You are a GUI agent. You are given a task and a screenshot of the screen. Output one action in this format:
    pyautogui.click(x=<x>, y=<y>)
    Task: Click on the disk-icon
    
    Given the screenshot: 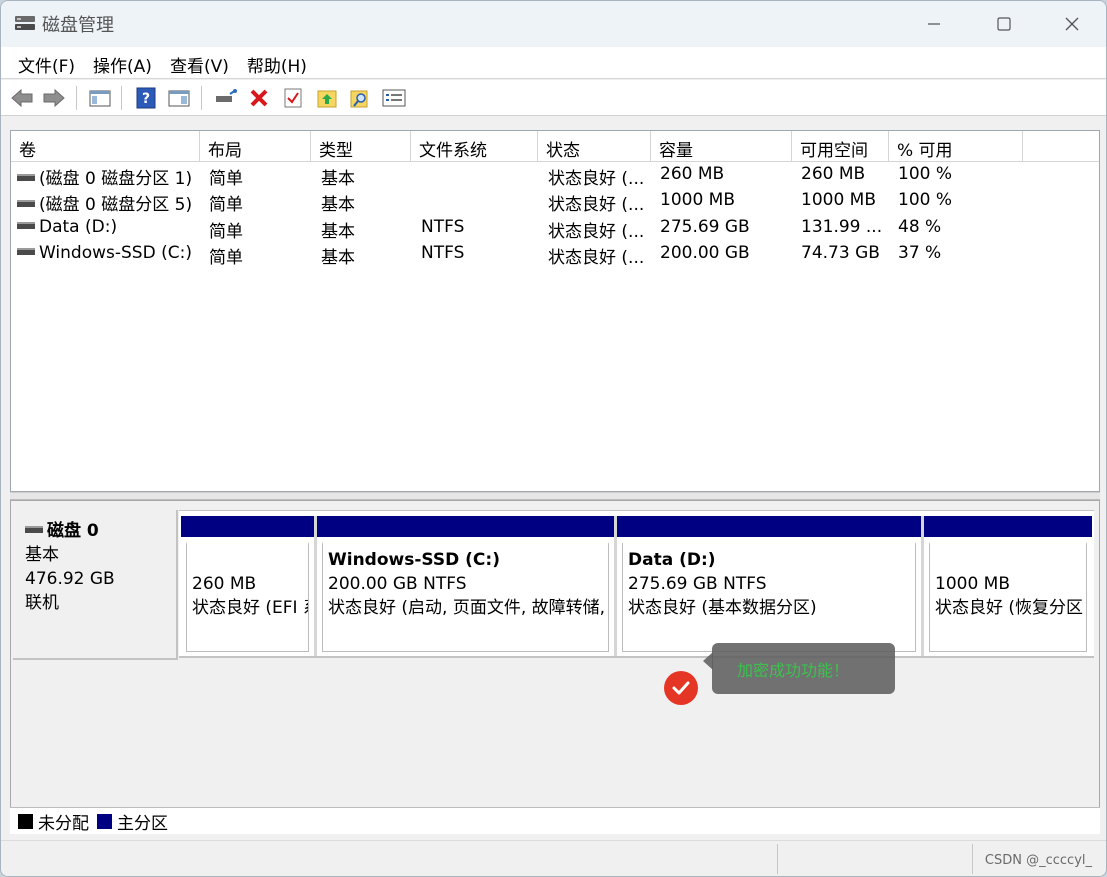 What is the action you would take?
    pyautogui.click(x=34, y=529)
    